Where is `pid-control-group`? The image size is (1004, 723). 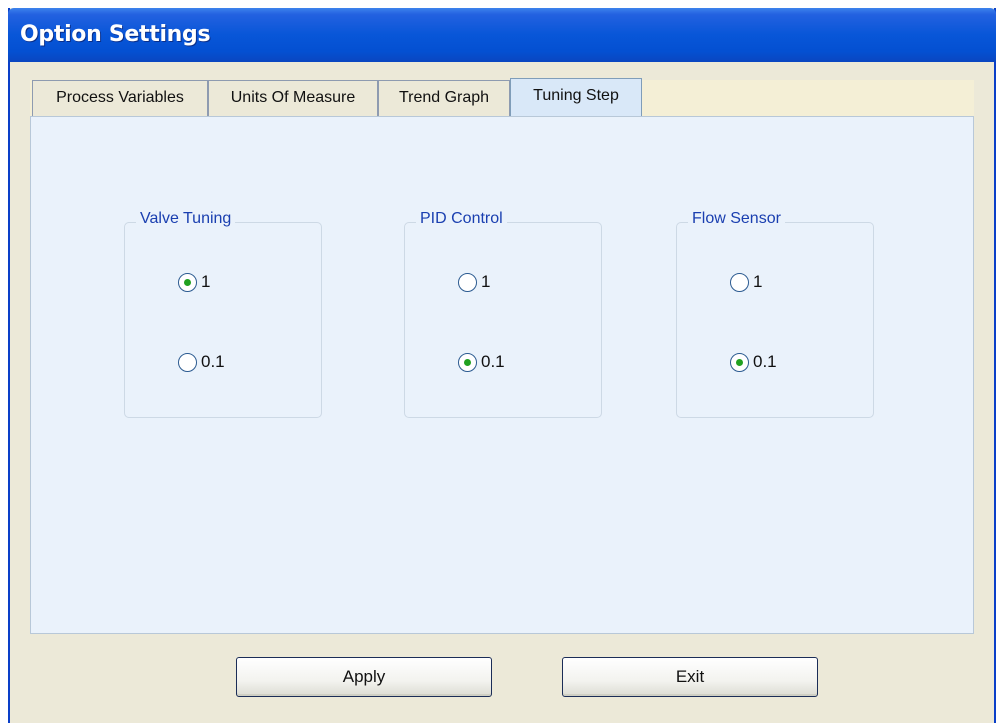 pid-control-group is located at coordinates (503, 320).